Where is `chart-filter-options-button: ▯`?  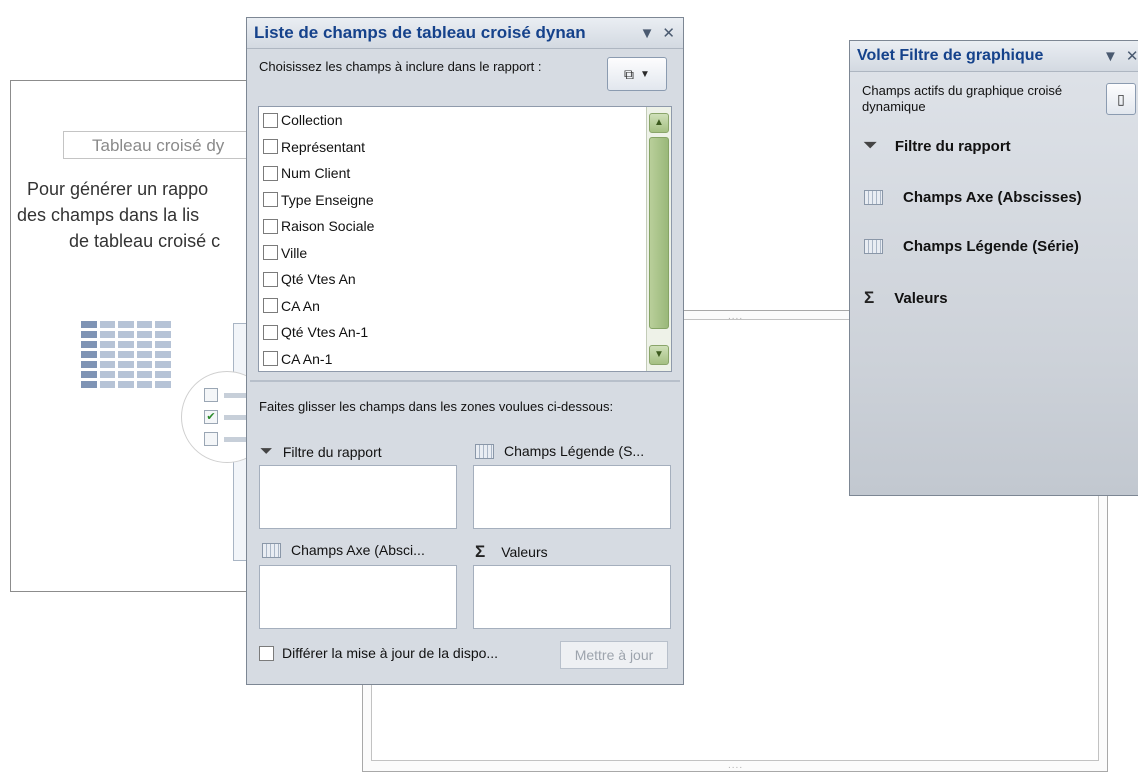 chart-filter-options-button: ▯ is located at coordinates (1121, 99).